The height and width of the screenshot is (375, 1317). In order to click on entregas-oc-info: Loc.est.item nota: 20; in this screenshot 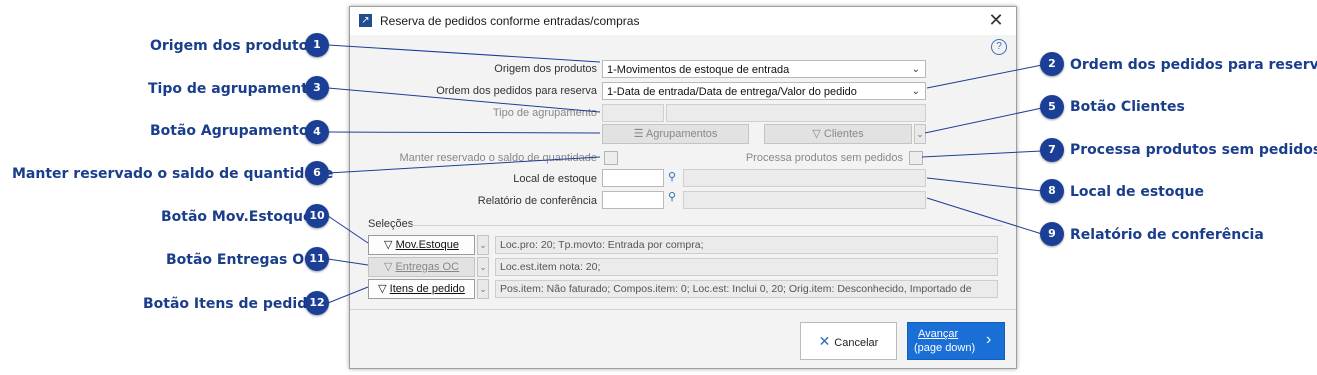, I will do `click(746, 267)`.